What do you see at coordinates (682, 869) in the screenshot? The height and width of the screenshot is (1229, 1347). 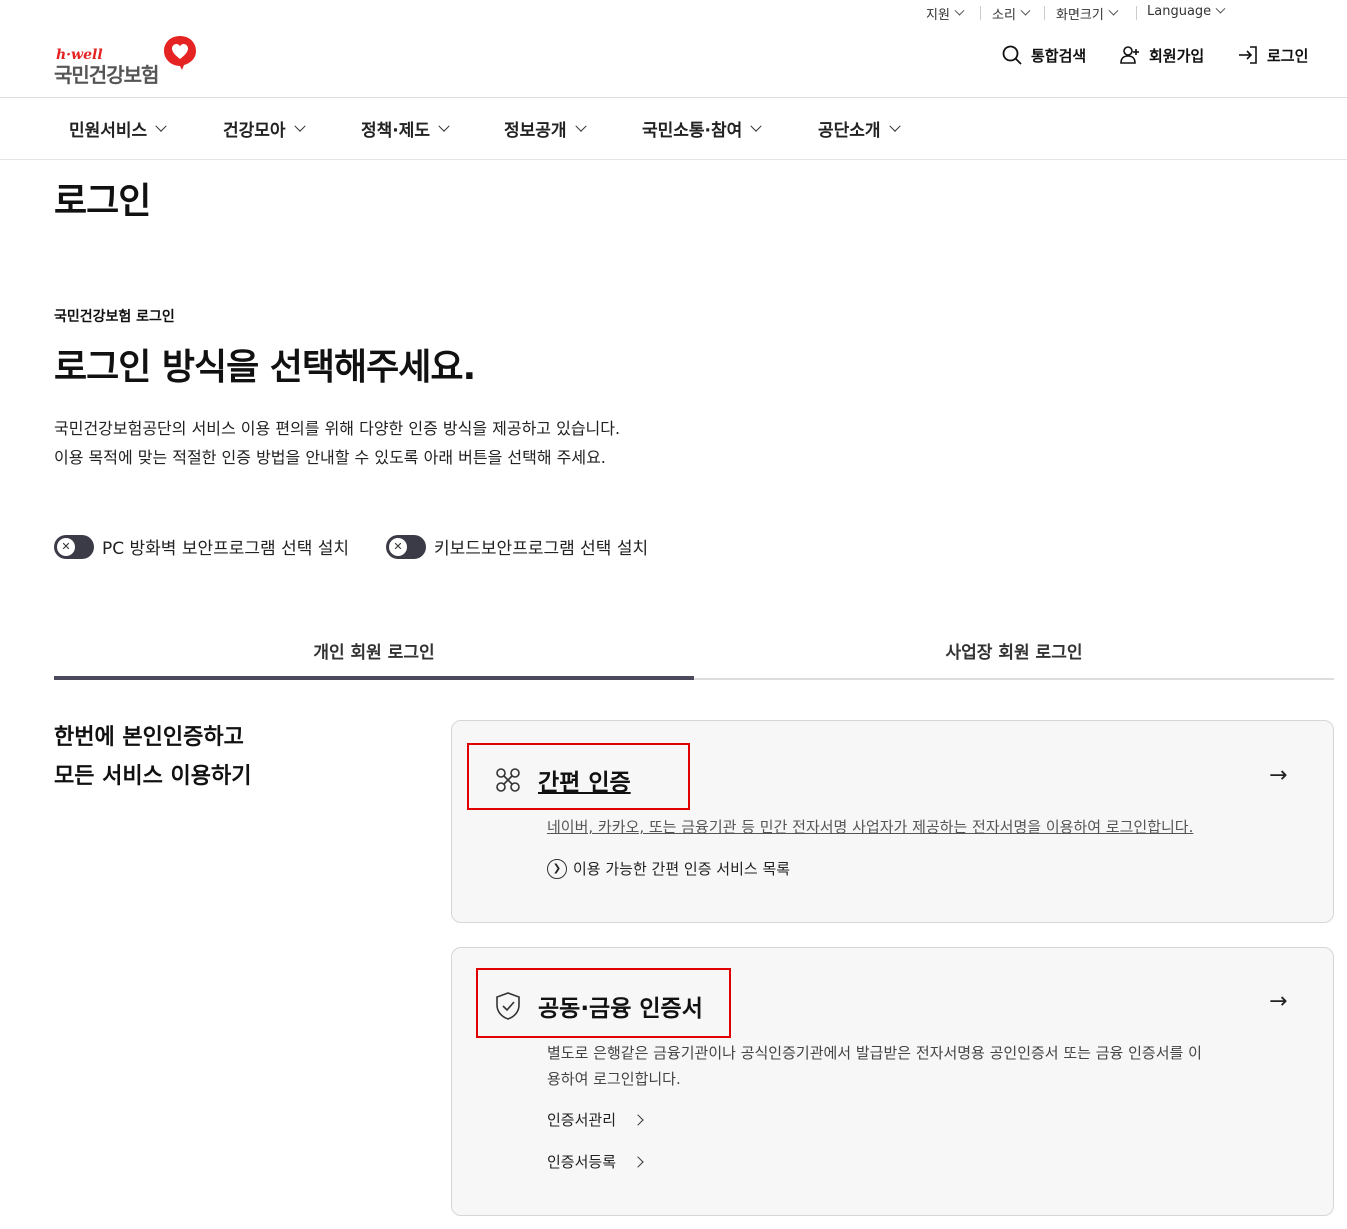 I see `link-label: 이용 가능한 간편 인증 서비스 목록` at bounding box center [682, 869].